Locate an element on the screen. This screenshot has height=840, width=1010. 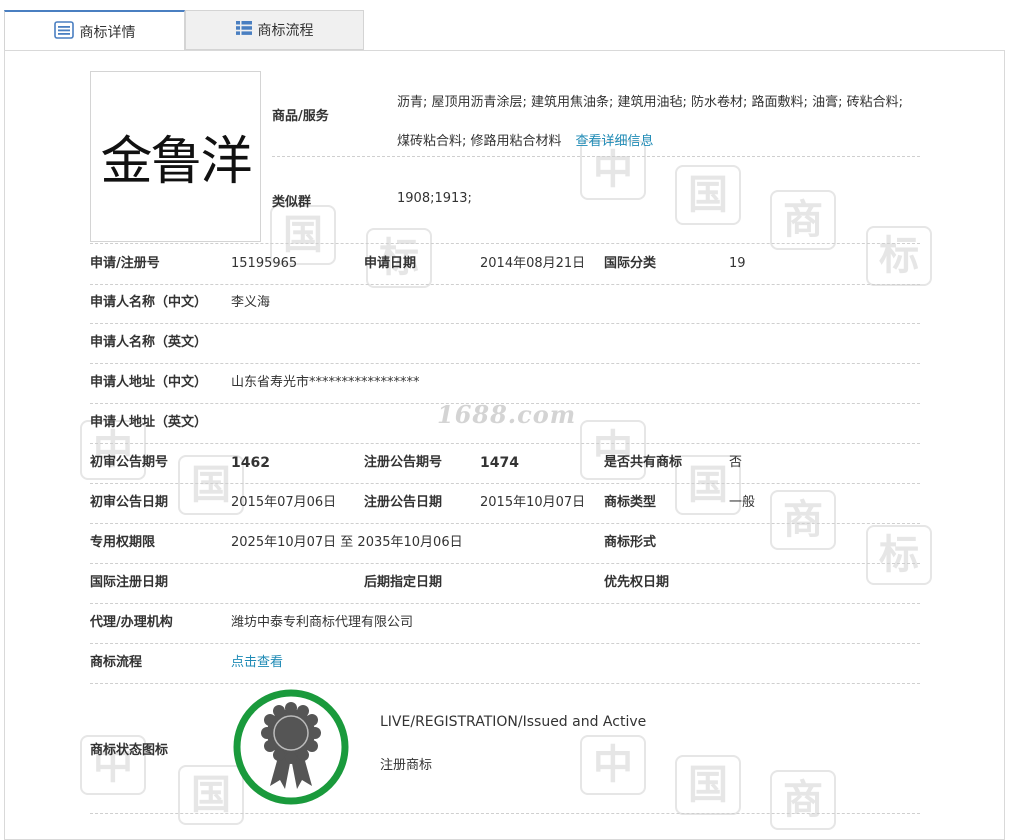
tab-label: 商标详情 is located at coordinates (107, 32).